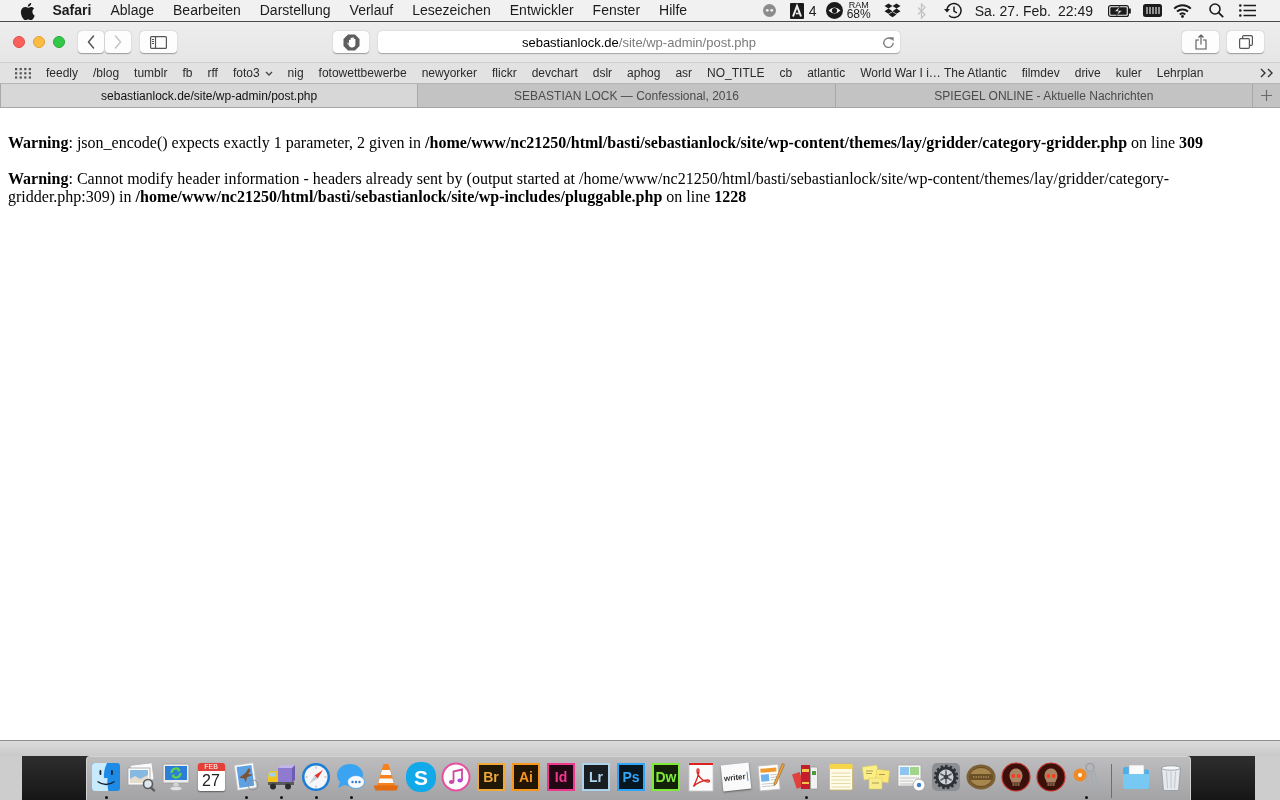 The width and height of the screenshot is (1280, 800). I want to click on books-icon, so click(806, 777).